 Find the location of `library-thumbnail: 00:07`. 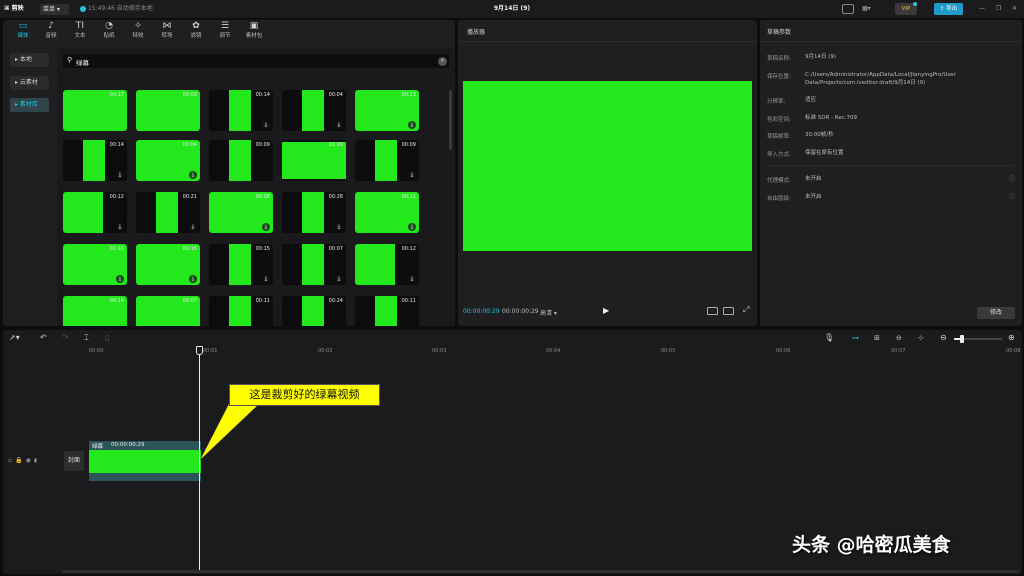

library-thumbnail: 00:07 is located at coordinates (168, 311).